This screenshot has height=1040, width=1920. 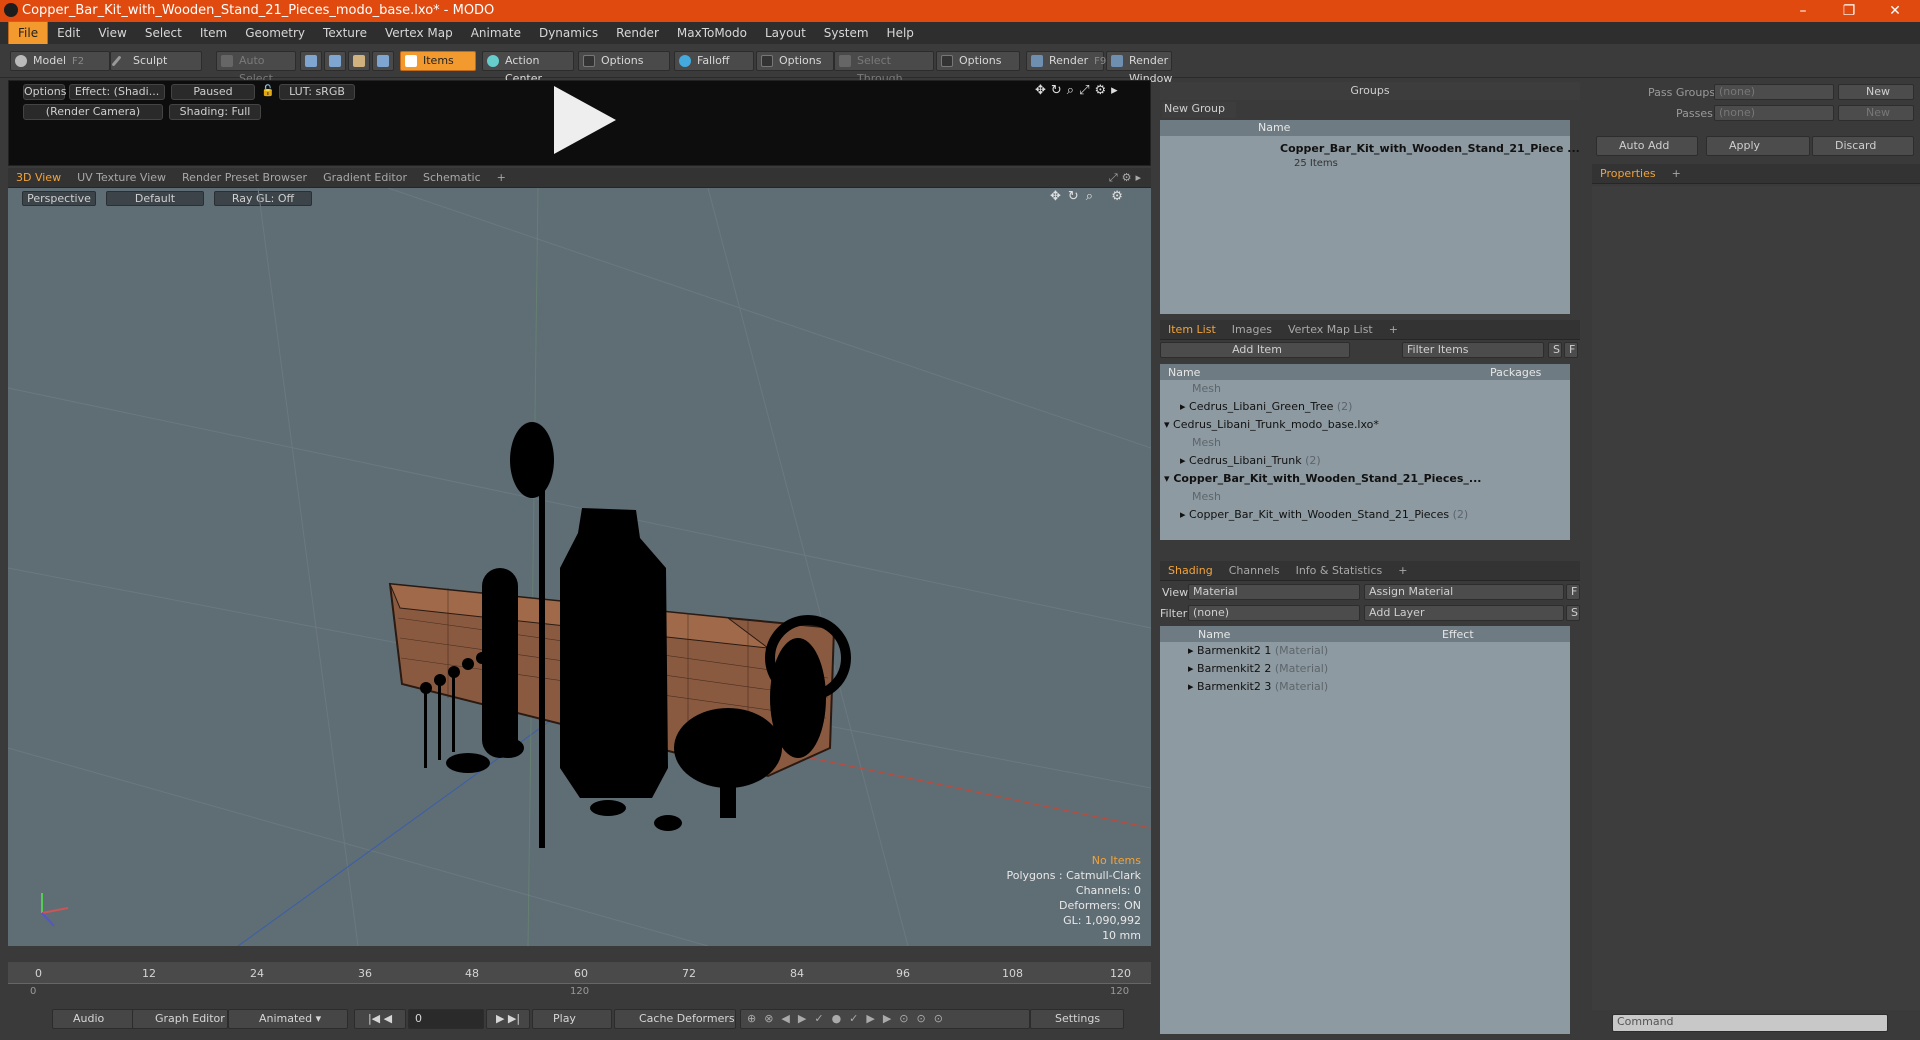 What do you see at coordinates (419, 33) in the screenshot?
I see `menu-vertex-map: Vertex Map` at bounding box center [419, 33].